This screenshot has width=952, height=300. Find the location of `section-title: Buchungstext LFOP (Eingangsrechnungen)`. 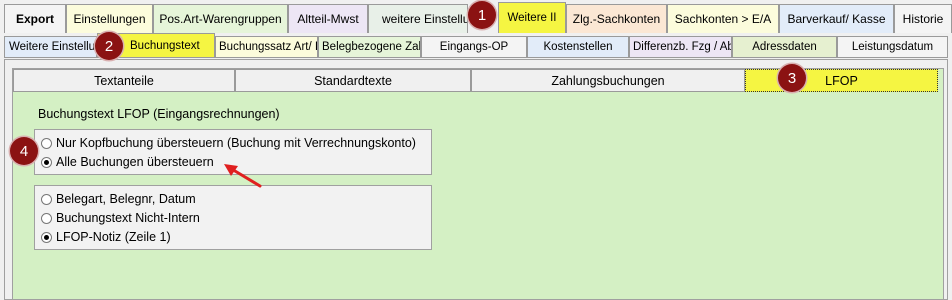

section-title: Buchungstext LFOP (Eingangsrechnungen) is located at coordinates (159, 114).